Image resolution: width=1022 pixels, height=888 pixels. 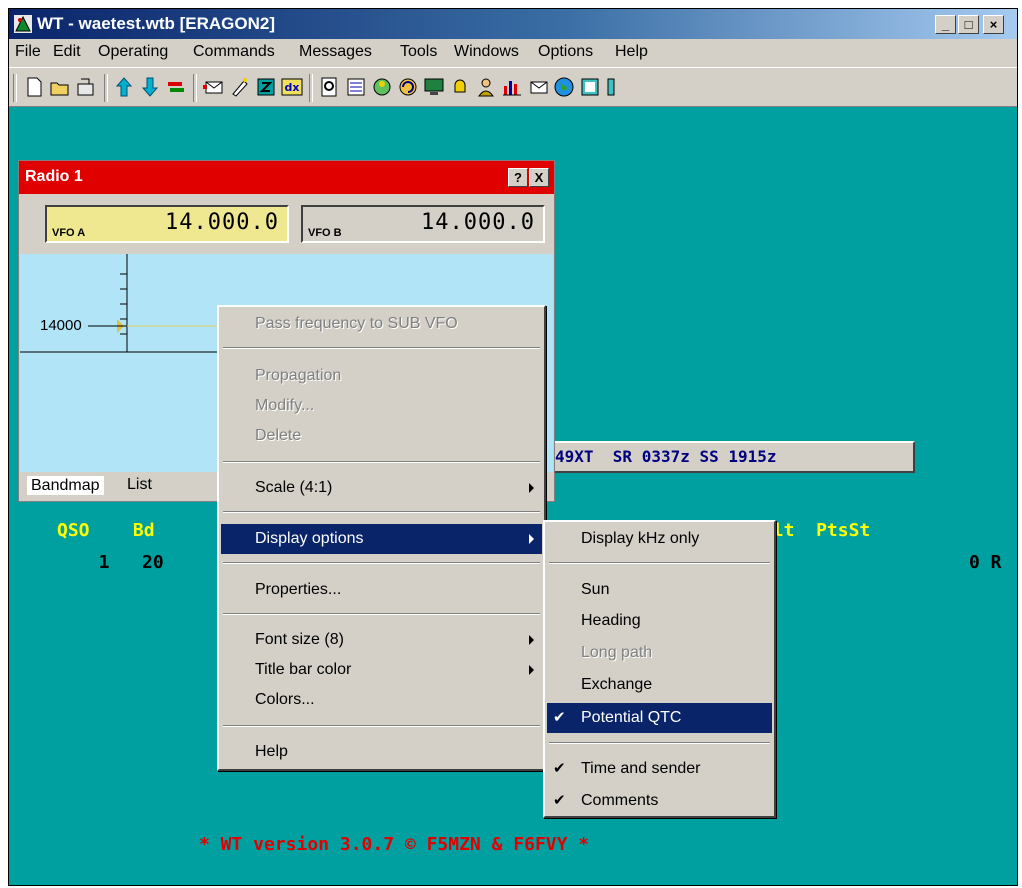 What do you see at coordinates (381, 752) in the screenshot?
I see `menu-item-help: Help` at bounding box center [381, 752].